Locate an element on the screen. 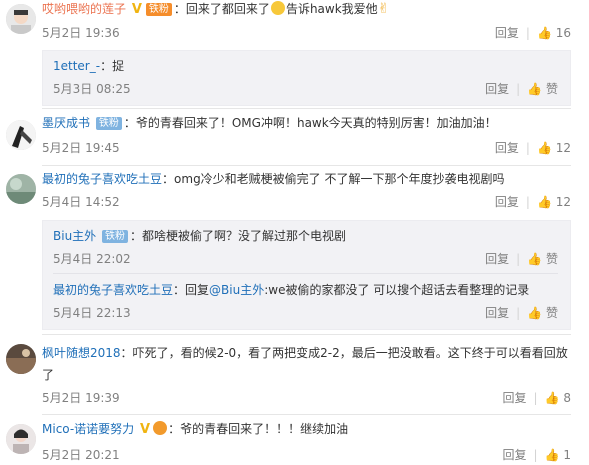 The width and height of the screenshot is (589, 465). like-count: 1 is located at coordinates (567, 455).